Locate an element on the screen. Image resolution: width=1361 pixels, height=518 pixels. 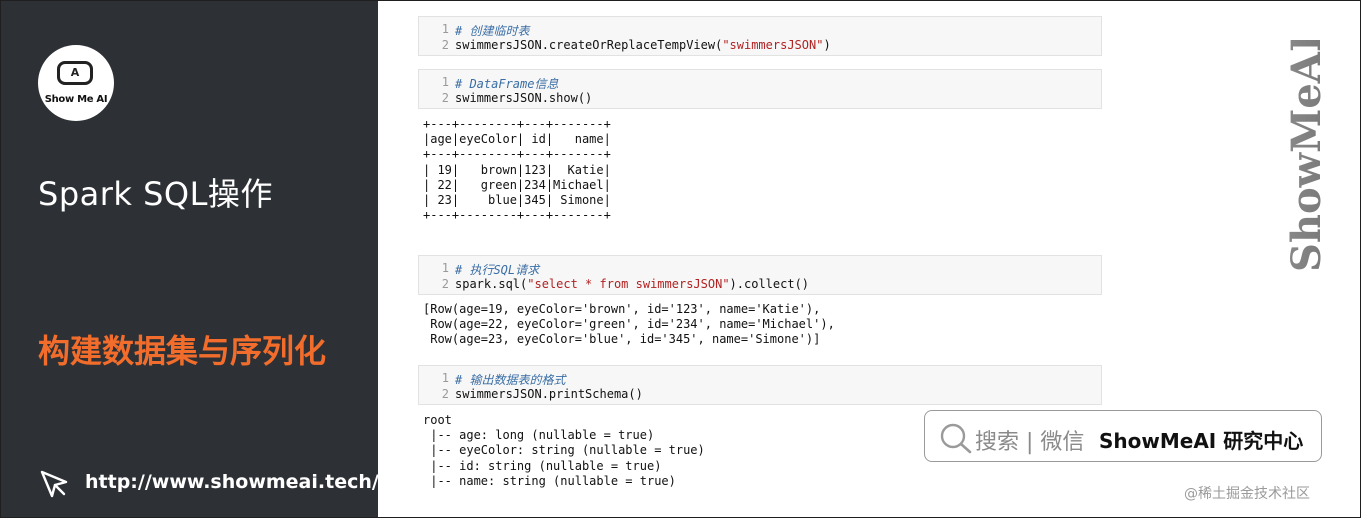
showmeai-vertical-brand: ShowMeAI is located at coordinates (1306, 156).